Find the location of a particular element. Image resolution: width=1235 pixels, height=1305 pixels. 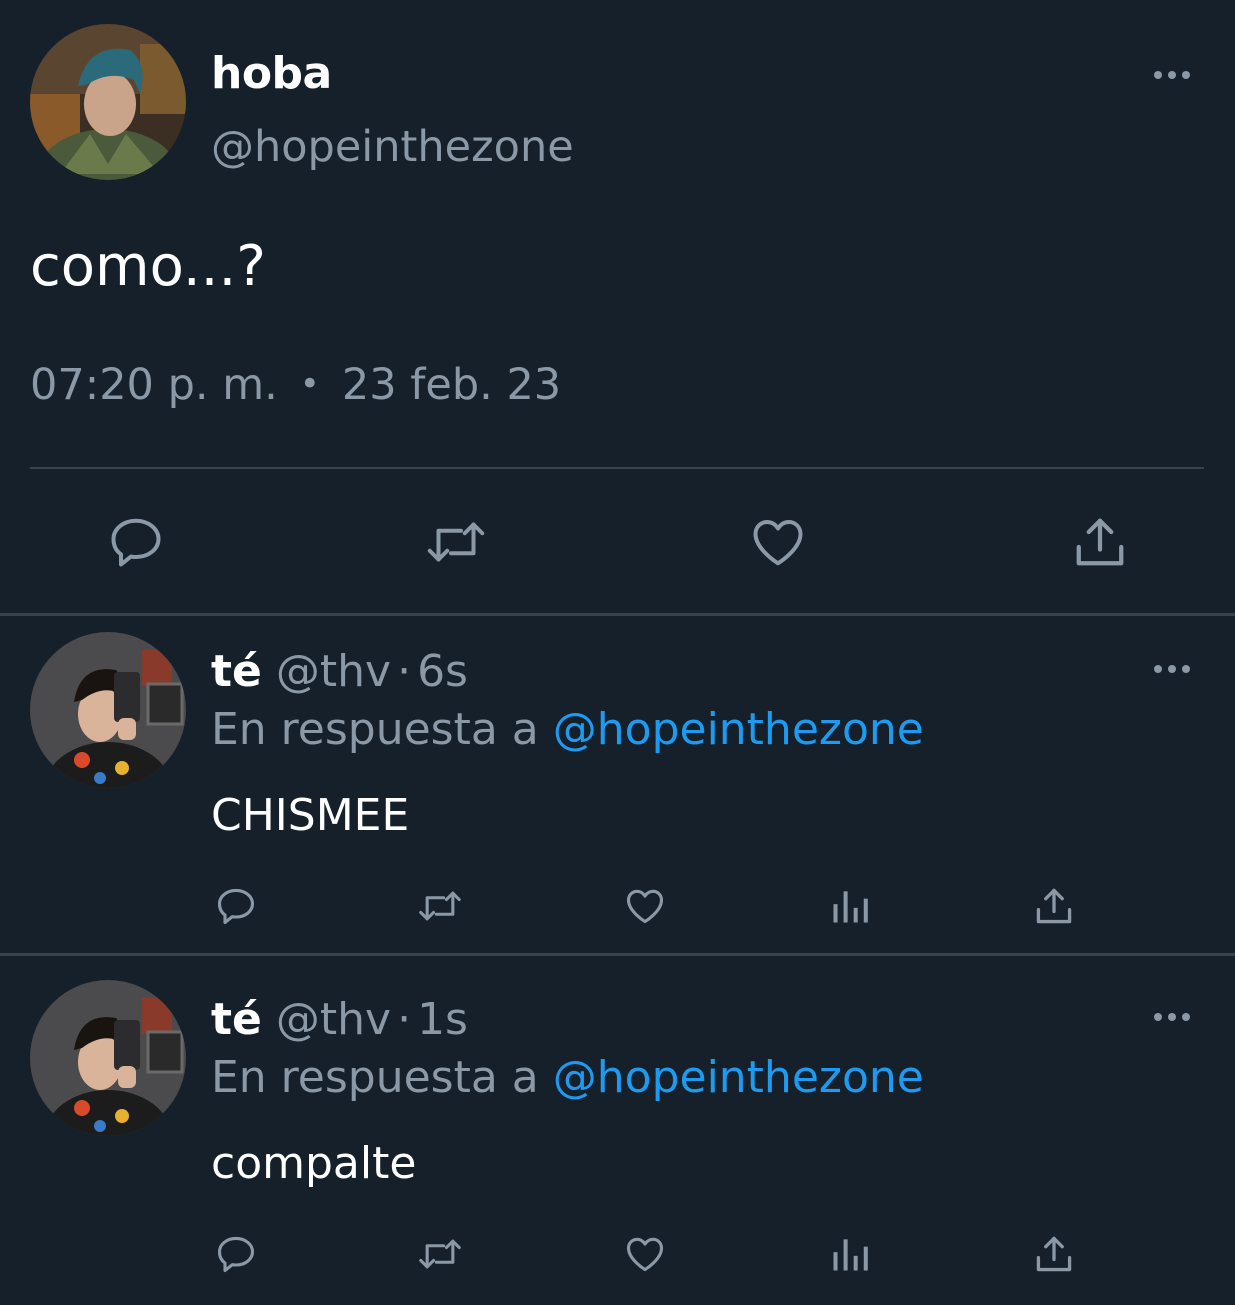

reply-header: té @thv · 6s is located at coordinates (339, 671).